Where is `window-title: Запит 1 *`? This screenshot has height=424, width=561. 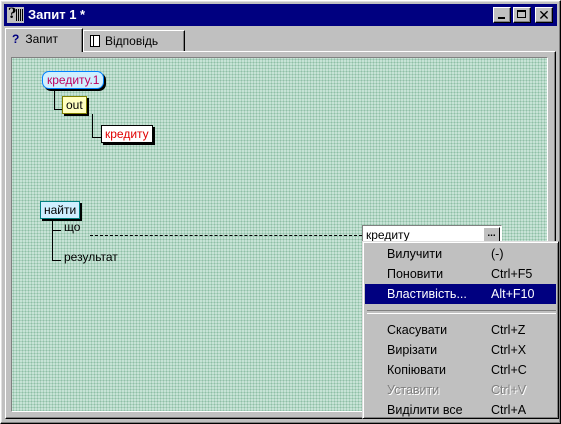
window-title: Запит 1 * is located at coordinates (57, 14).